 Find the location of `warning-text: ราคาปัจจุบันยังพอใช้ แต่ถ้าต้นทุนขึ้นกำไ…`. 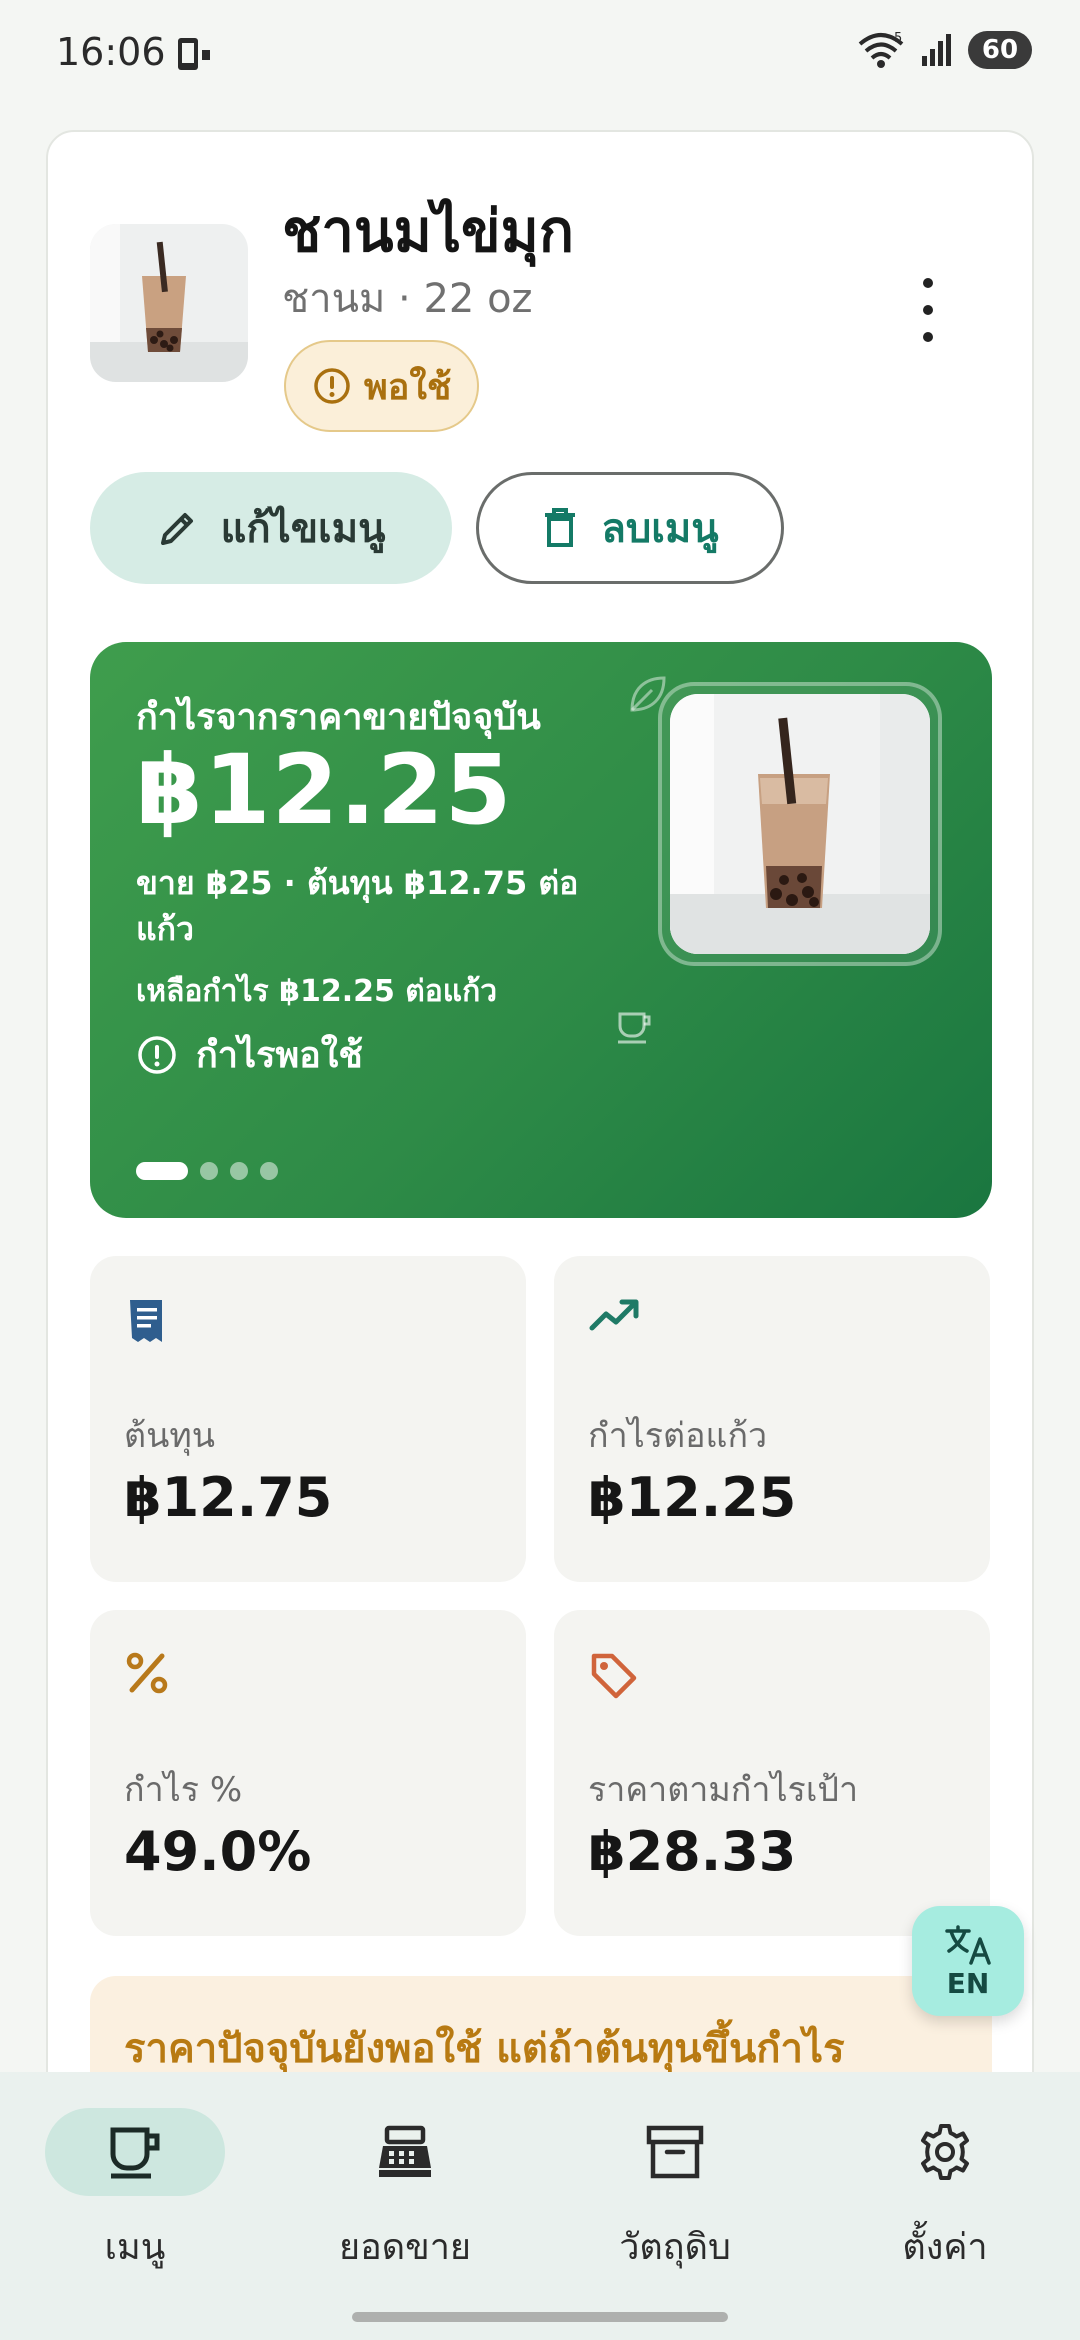

warning-text: ราคาปัจจุบันยังพอใช้ แต่ถ้าต้นทุนขึ้นกำไ… is located at coordinates (484, 2049).